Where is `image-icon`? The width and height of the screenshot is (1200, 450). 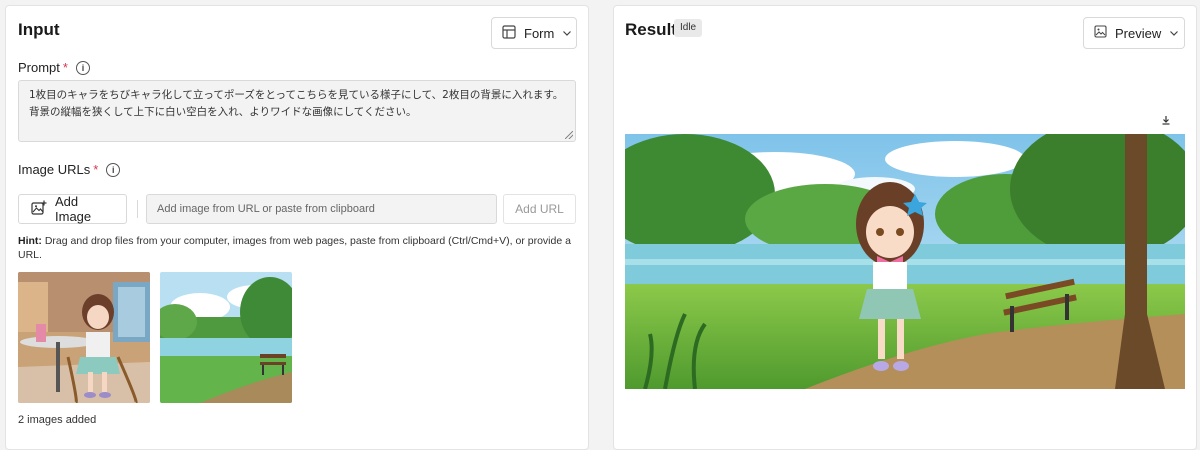 image-icon is located at coordinates (1100, 33).